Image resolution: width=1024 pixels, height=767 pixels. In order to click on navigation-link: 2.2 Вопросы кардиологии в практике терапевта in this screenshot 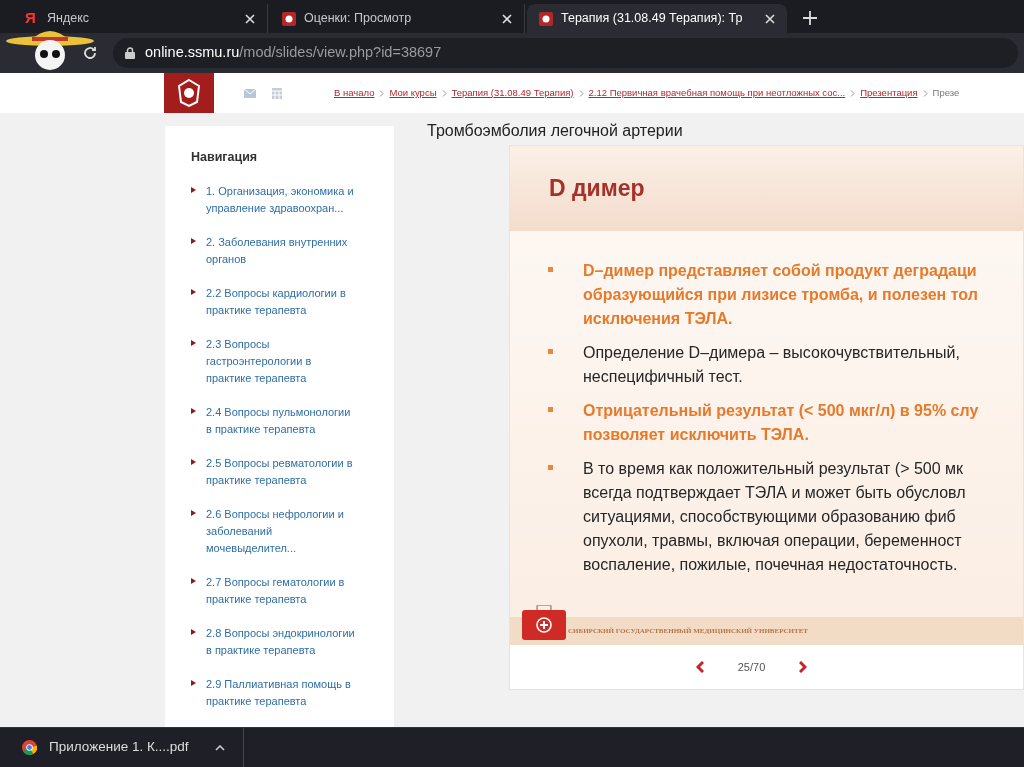, I will do `click(281, 301)`.